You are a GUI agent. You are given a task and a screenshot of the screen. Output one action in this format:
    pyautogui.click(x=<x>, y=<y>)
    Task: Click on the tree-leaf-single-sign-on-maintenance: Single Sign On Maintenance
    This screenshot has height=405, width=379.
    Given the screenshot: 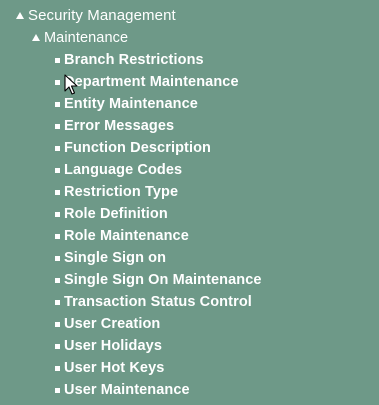 What is the action you would take?
    pyautogui.click(x=158, y=280)
    